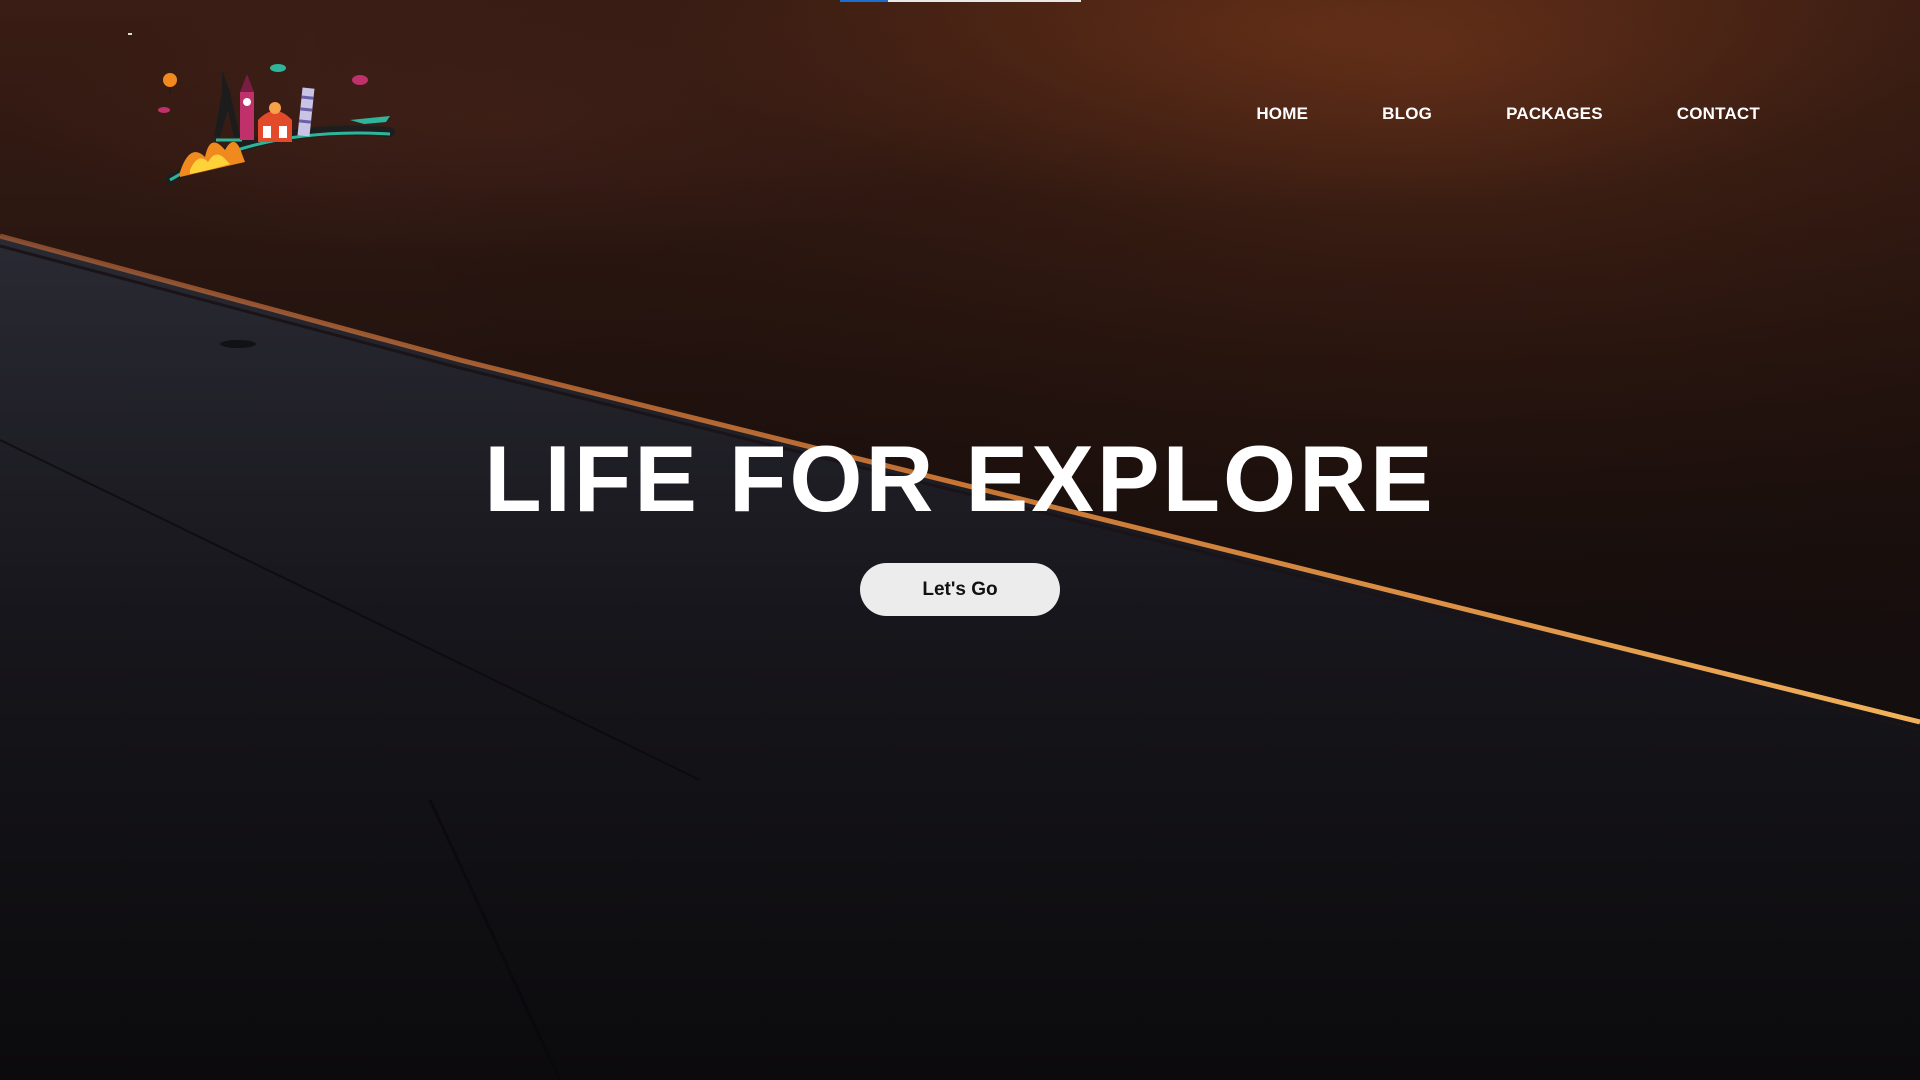 Image resolution: width=1920 pixels, height=1080 pixels. What do you see at coordinates (960, 589) in the screenshot?
I see `lets-go-button: Let's Go` at bounding box center [960, 589].